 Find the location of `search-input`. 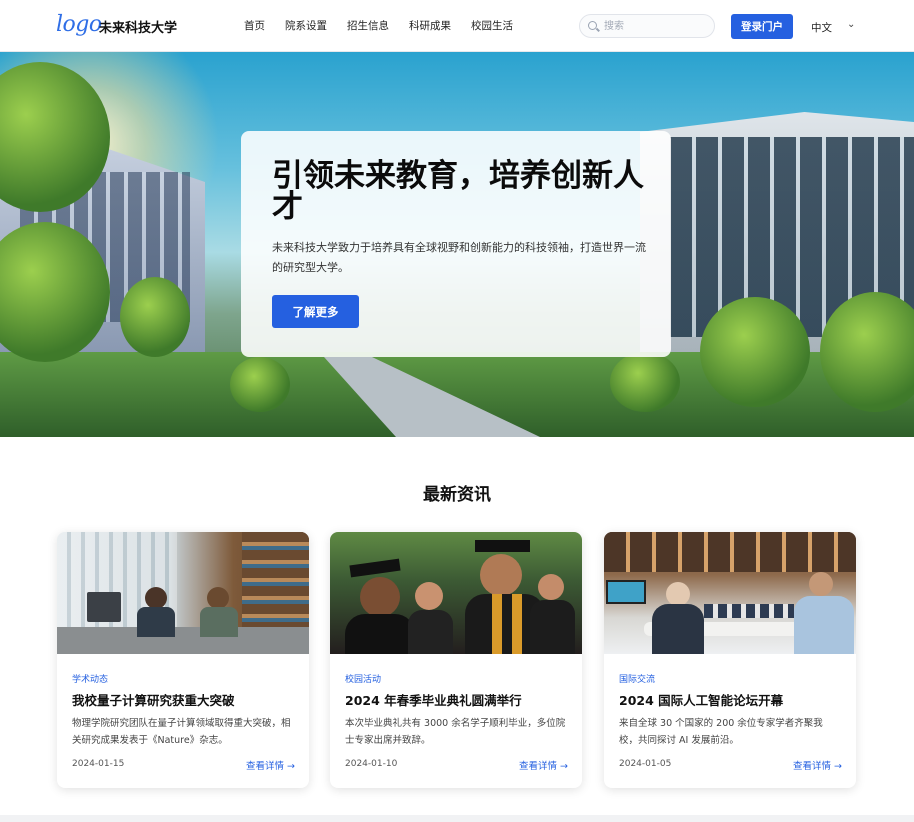

search-input is located at coordinates (654, 26).